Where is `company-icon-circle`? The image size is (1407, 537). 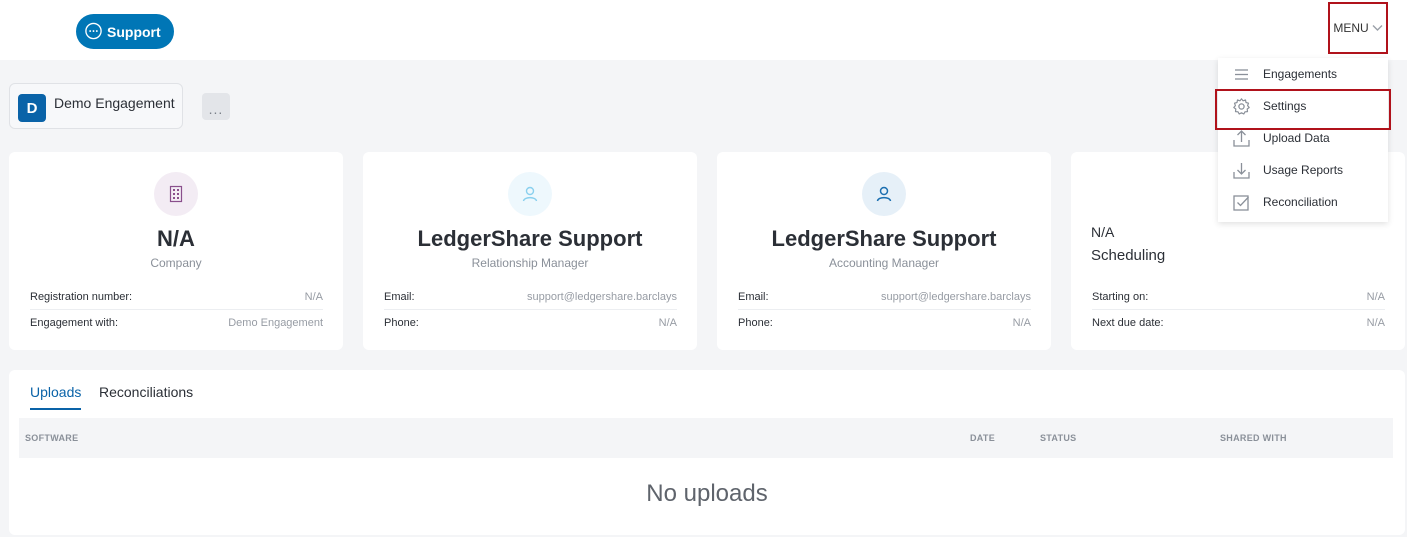
company-icon-circle is located at coordinates (176, 194).